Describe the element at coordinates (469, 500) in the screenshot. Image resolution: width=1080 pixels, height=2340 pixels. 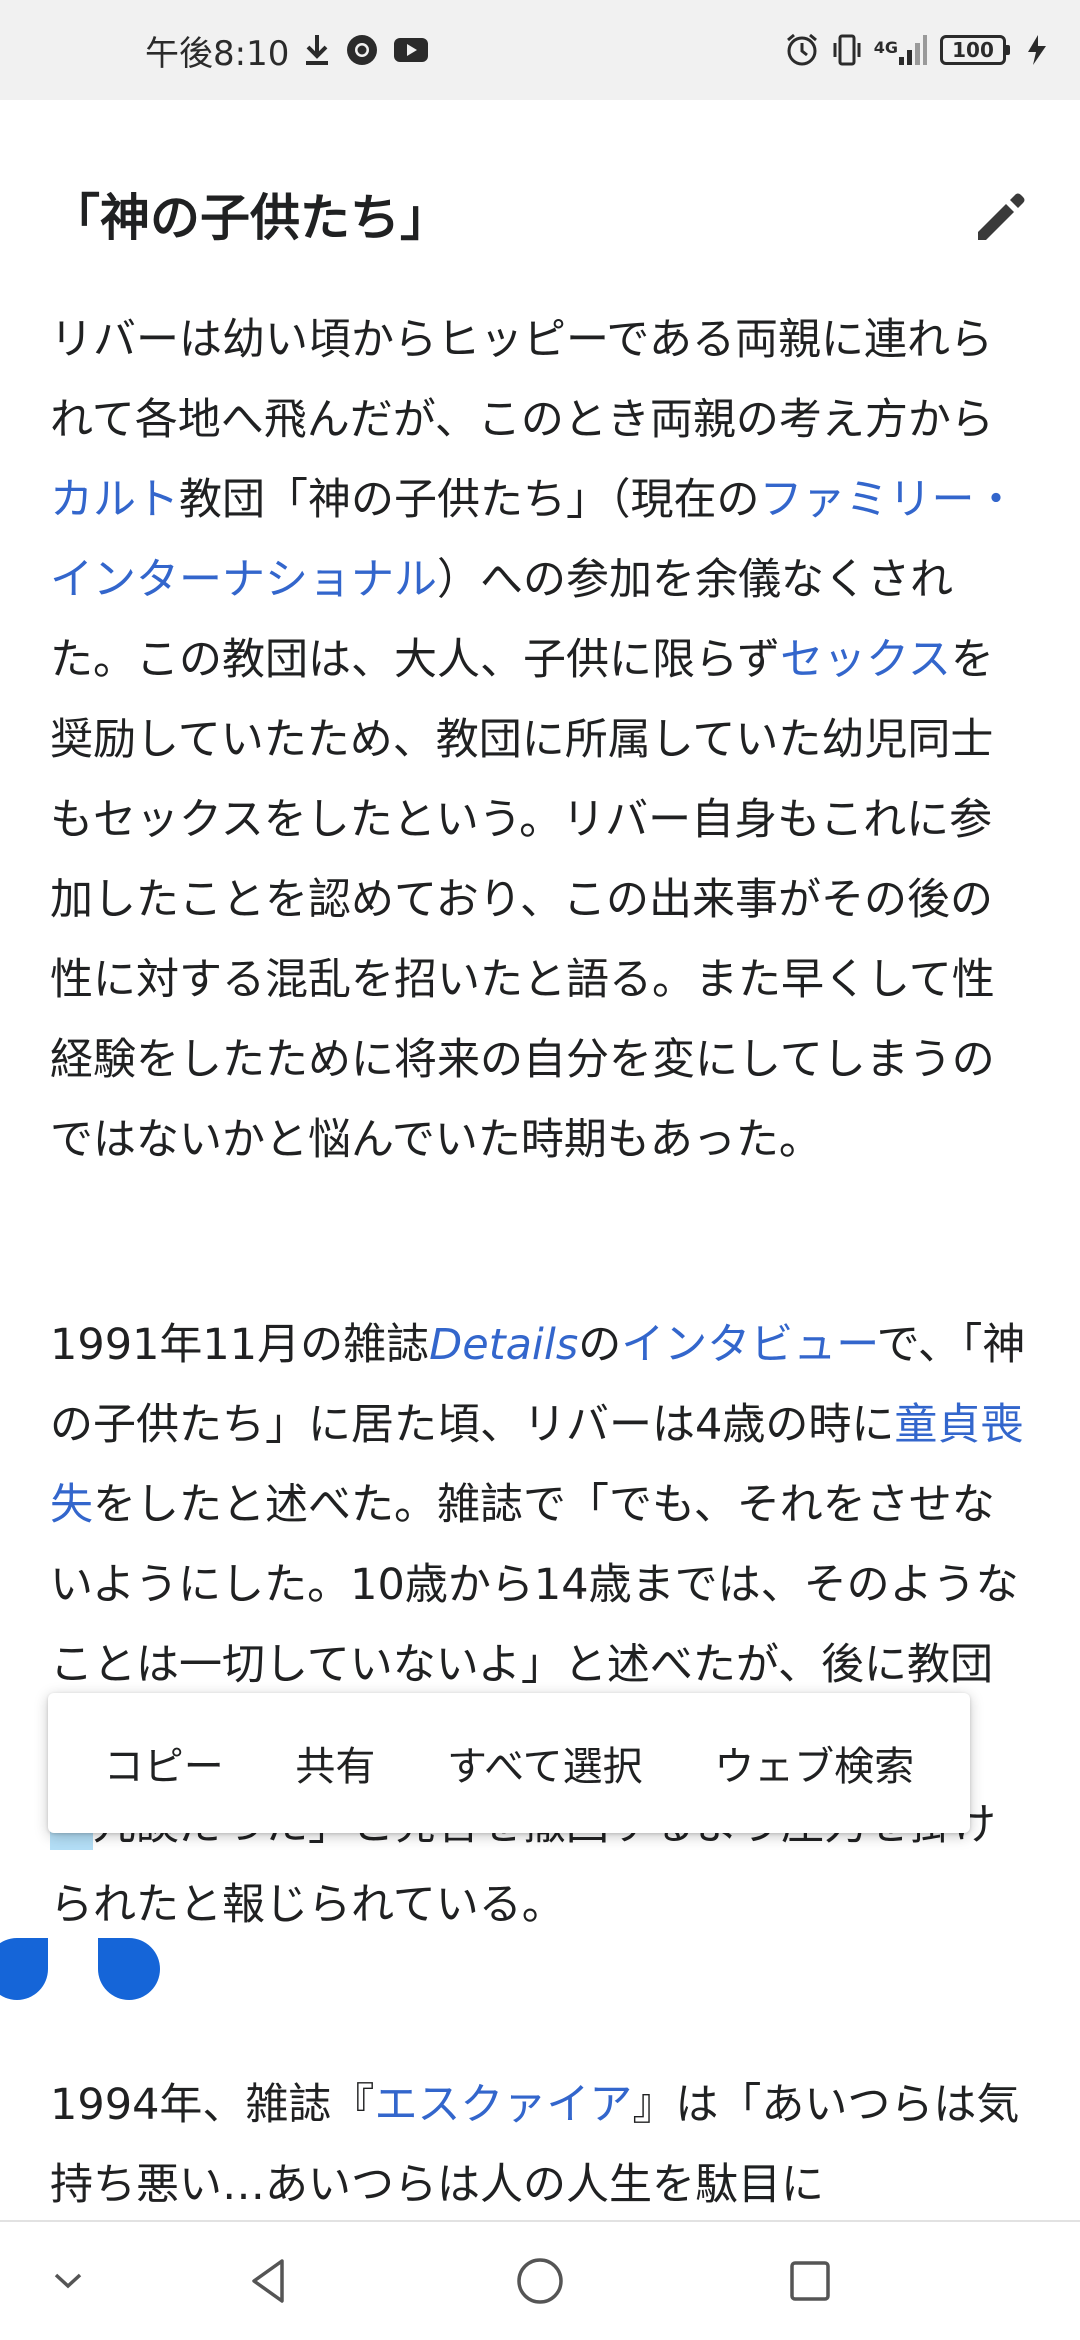
I see `p1-text-2: 教団「神の子供たち」（現在の` at that location.